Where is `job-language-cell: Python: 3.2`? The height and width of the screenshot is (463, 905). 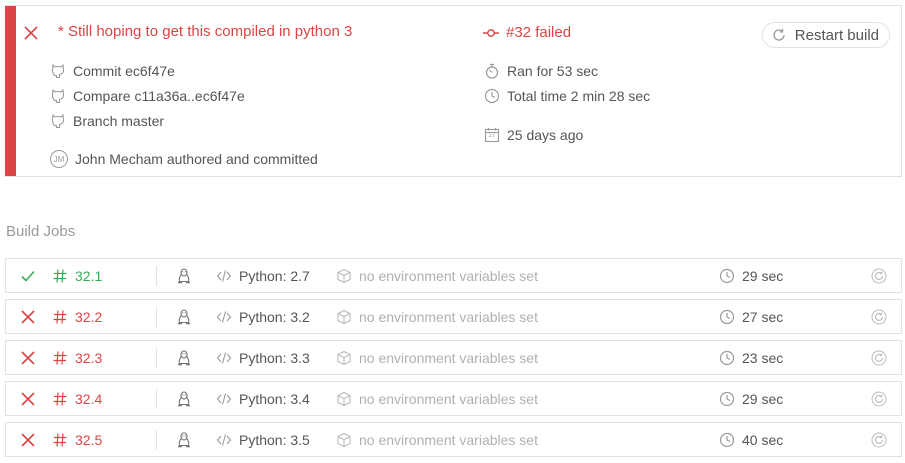
job-language-cell: Python: 3.2 is located at coordinates (263, 316).